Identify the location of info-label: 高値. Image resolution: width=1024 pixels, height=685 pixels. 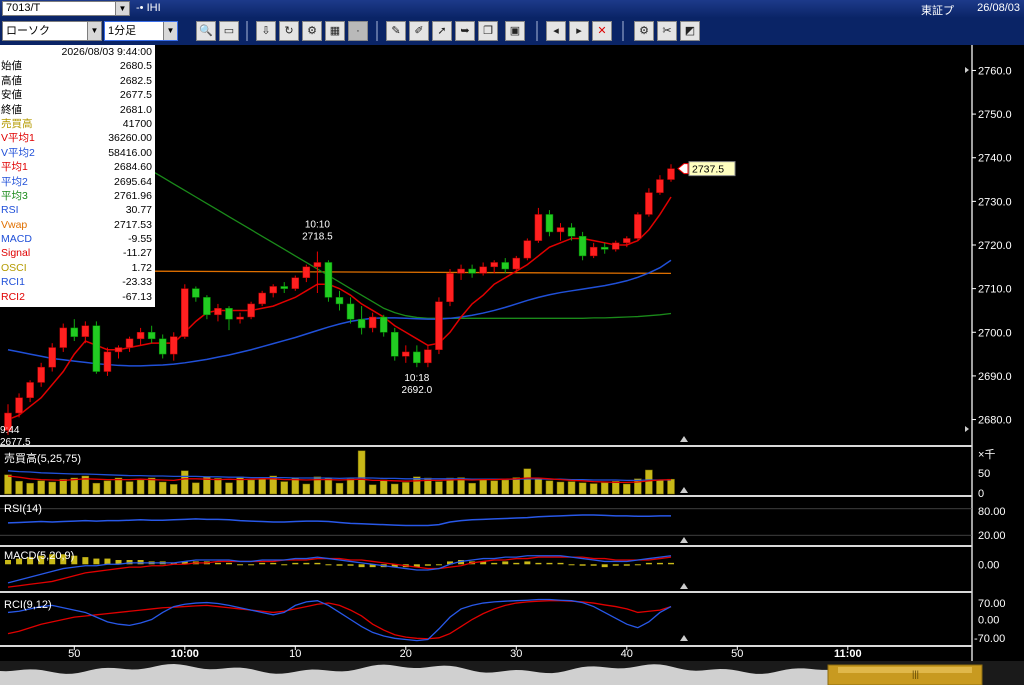
(11, 80).